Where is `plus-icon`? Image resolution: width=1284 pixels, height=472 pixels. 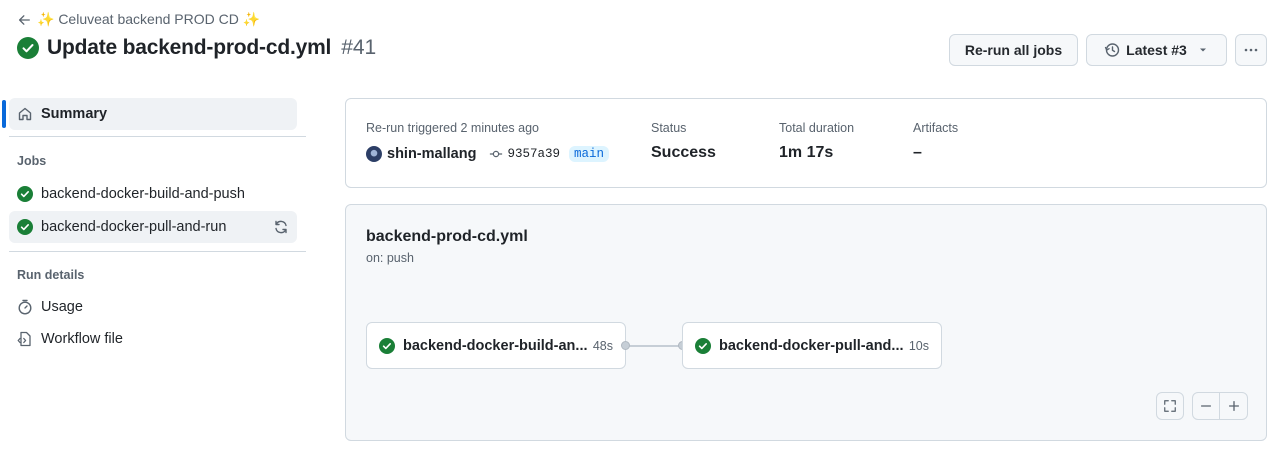 plus-icon is located at coordinates (1233, 406).